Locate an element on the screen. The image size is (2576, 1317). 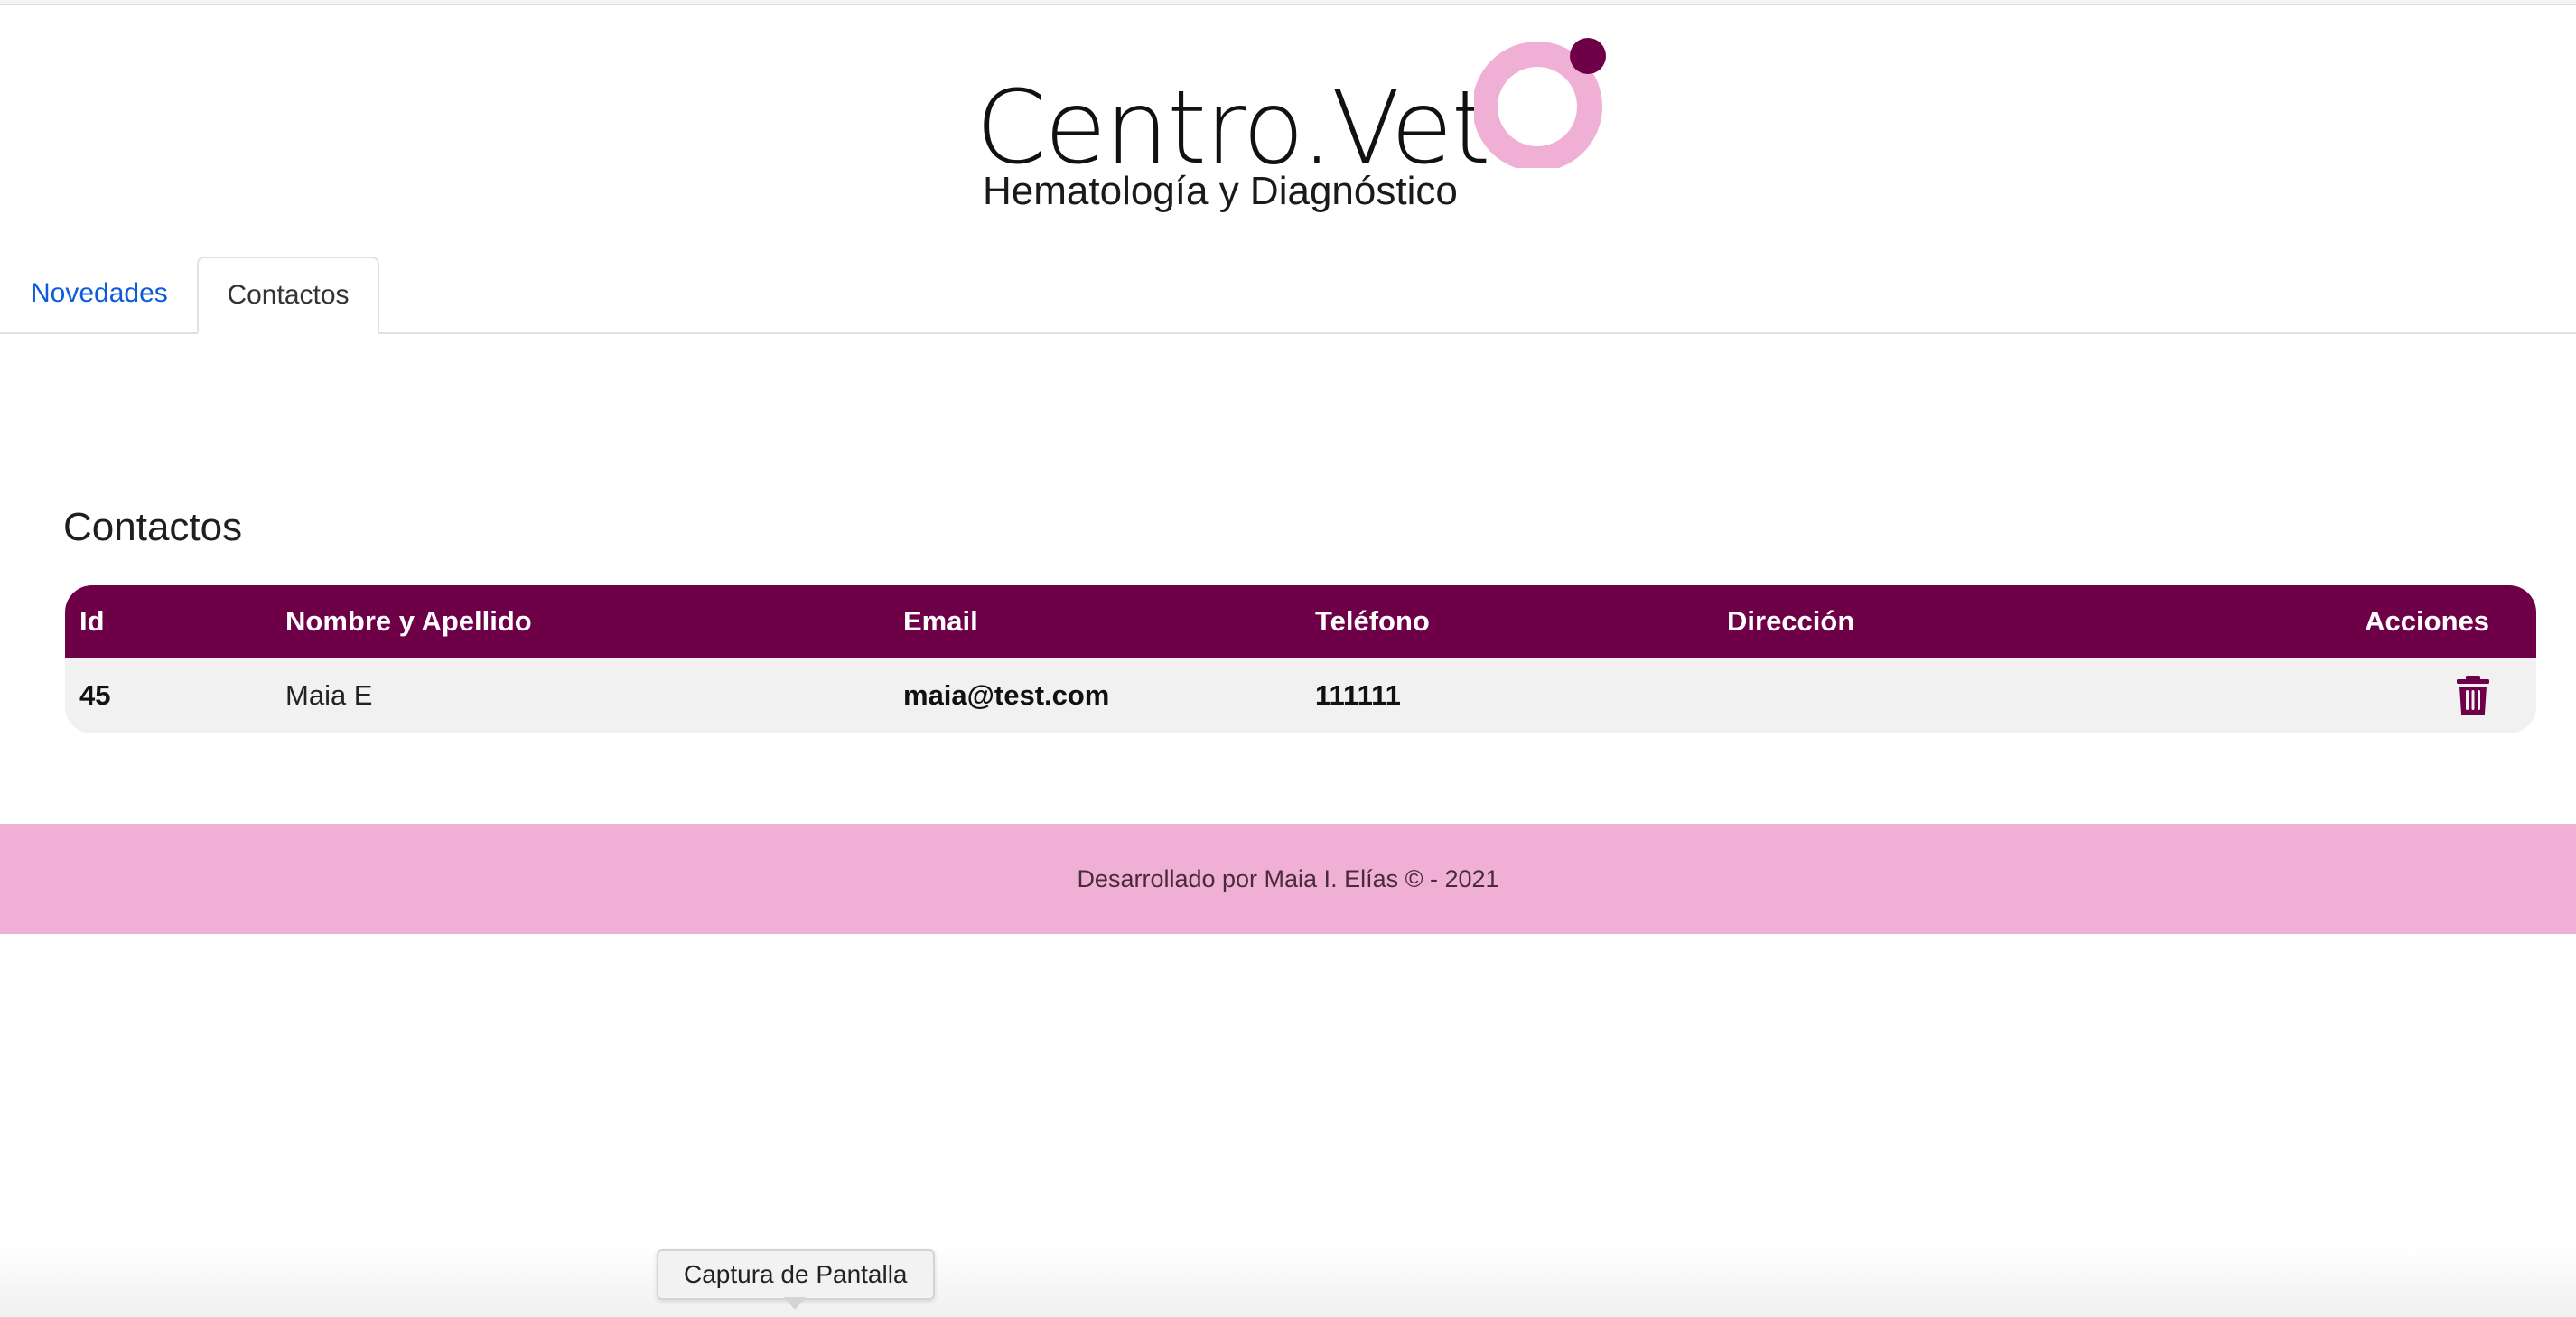
tab-novedades: Novedades is located at coordinates (99, 294).